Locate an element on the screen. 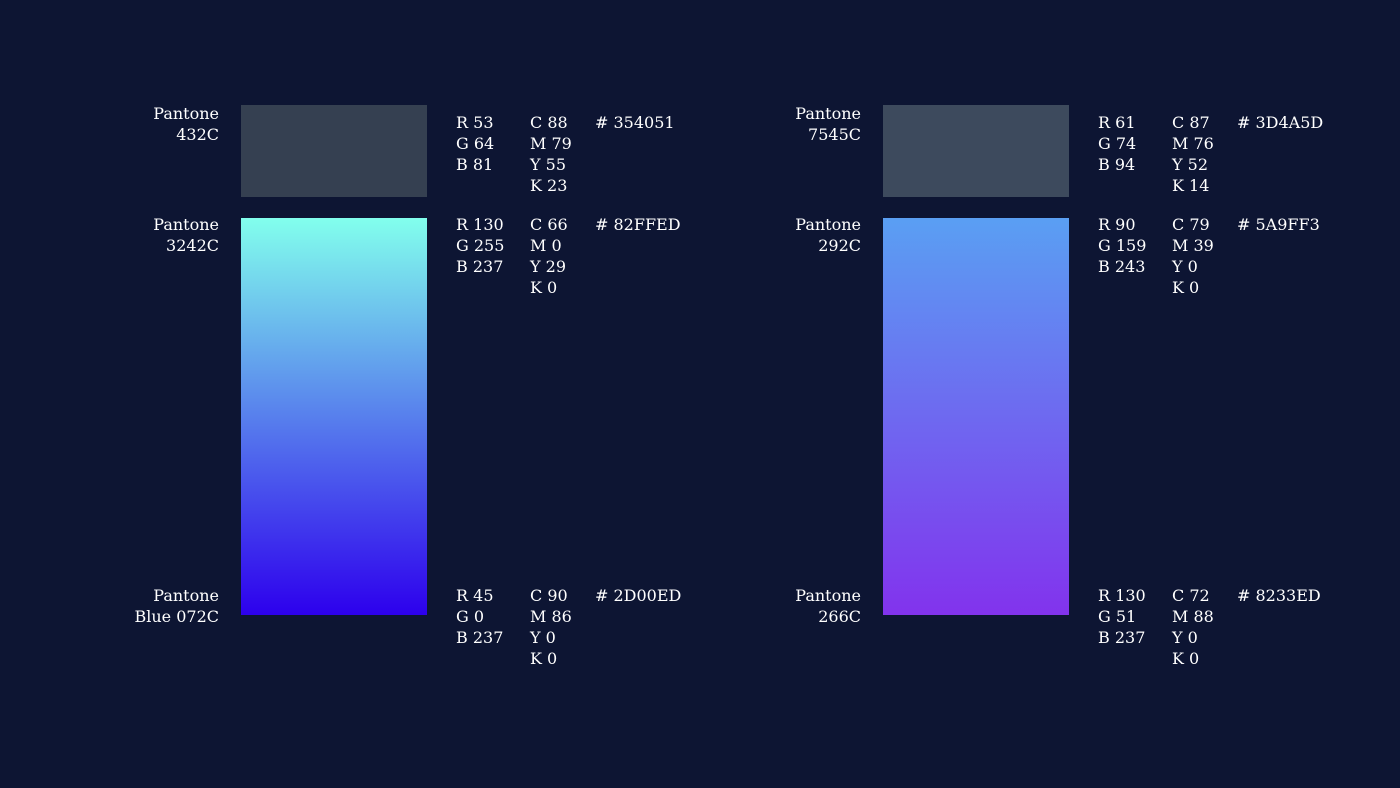  cmyk-c: C 87 is located at coordinates (1191, 122).